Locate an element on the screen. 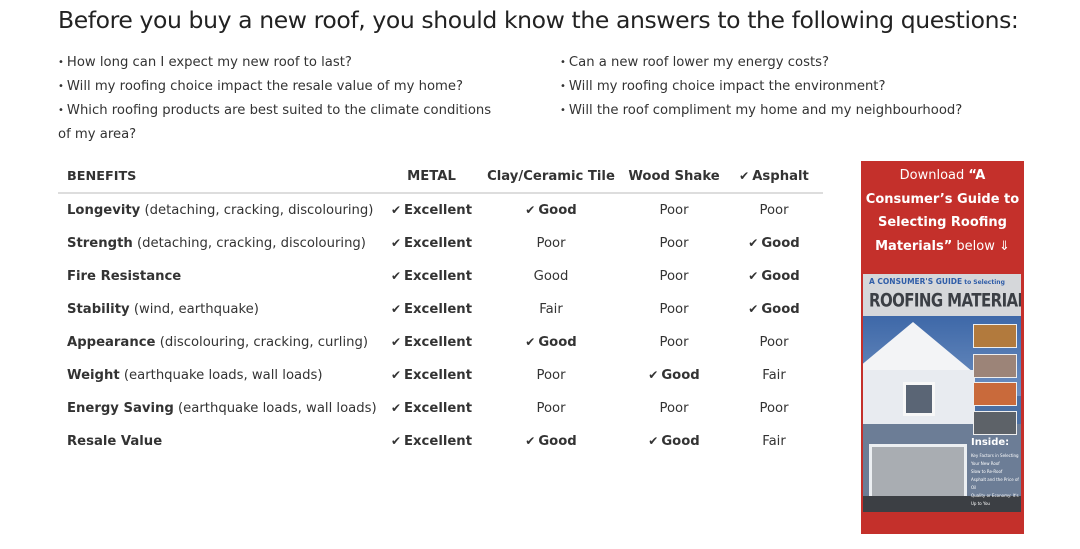 The image size is (1080, 549). header-metal: METAL is located at coordinates (431, 177).